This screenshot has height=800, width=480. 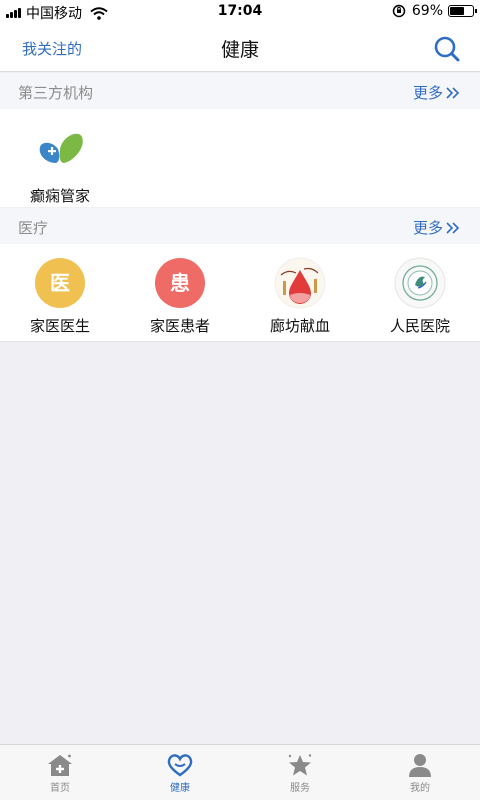 I want to click on battery-percent: 69%, so click(x=427, y=11).